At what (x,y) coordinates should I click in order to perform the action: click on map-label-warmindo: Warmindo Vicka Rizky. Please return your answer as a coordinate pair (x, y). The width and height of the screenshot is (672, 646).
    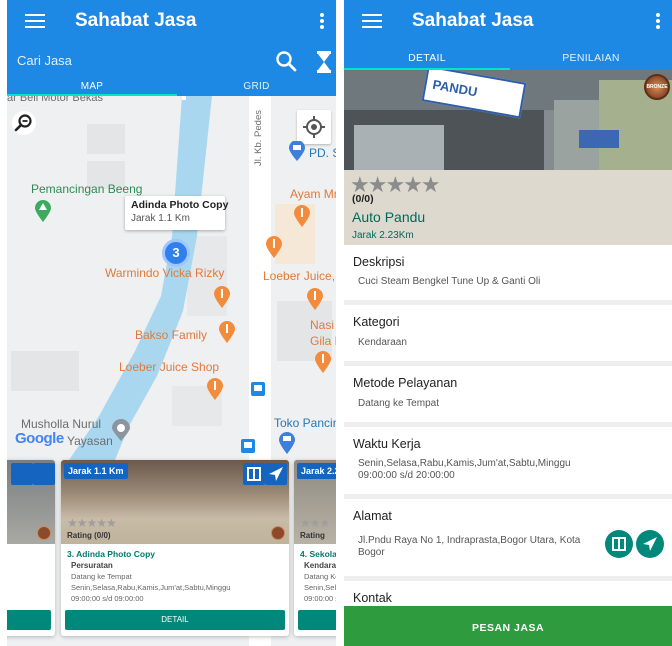
    Looking at the image, I should click on (165, 273).